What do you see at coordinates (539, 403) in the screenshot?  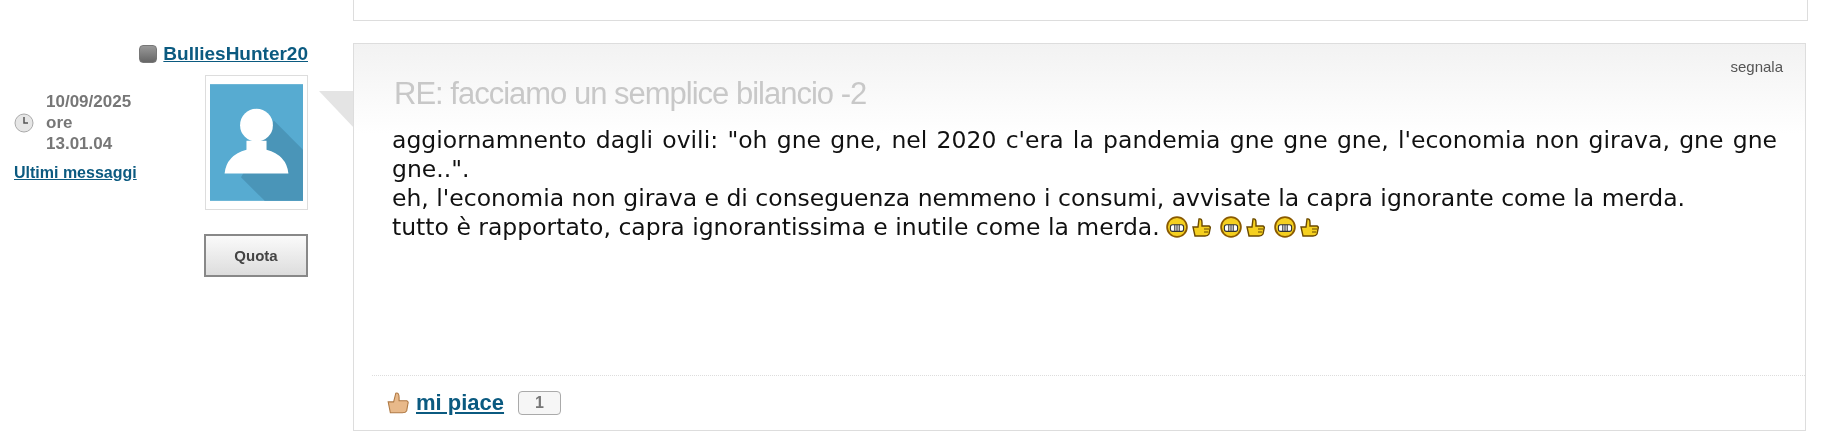 I see `like-count: 1` at bounding box center [539, 403].